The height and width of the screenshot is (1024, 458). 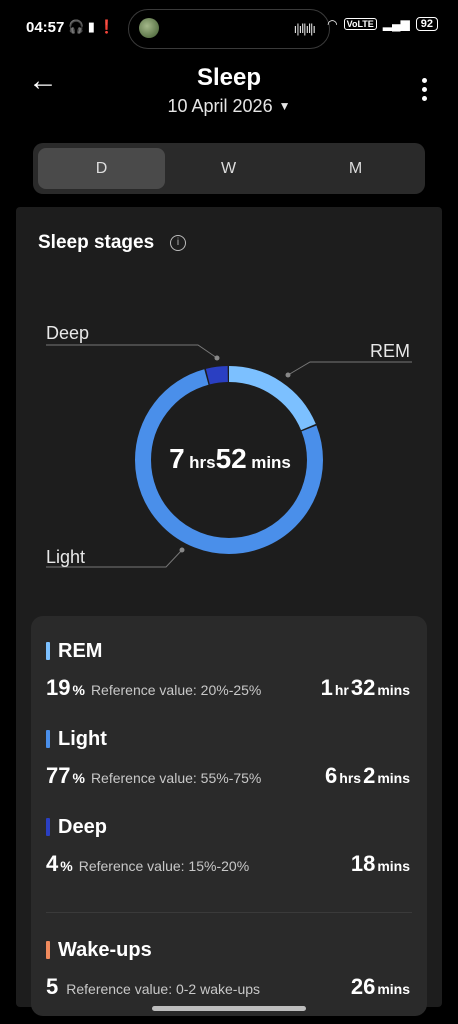 I want to click on stage-name: Light, so click(x=229, y=739).